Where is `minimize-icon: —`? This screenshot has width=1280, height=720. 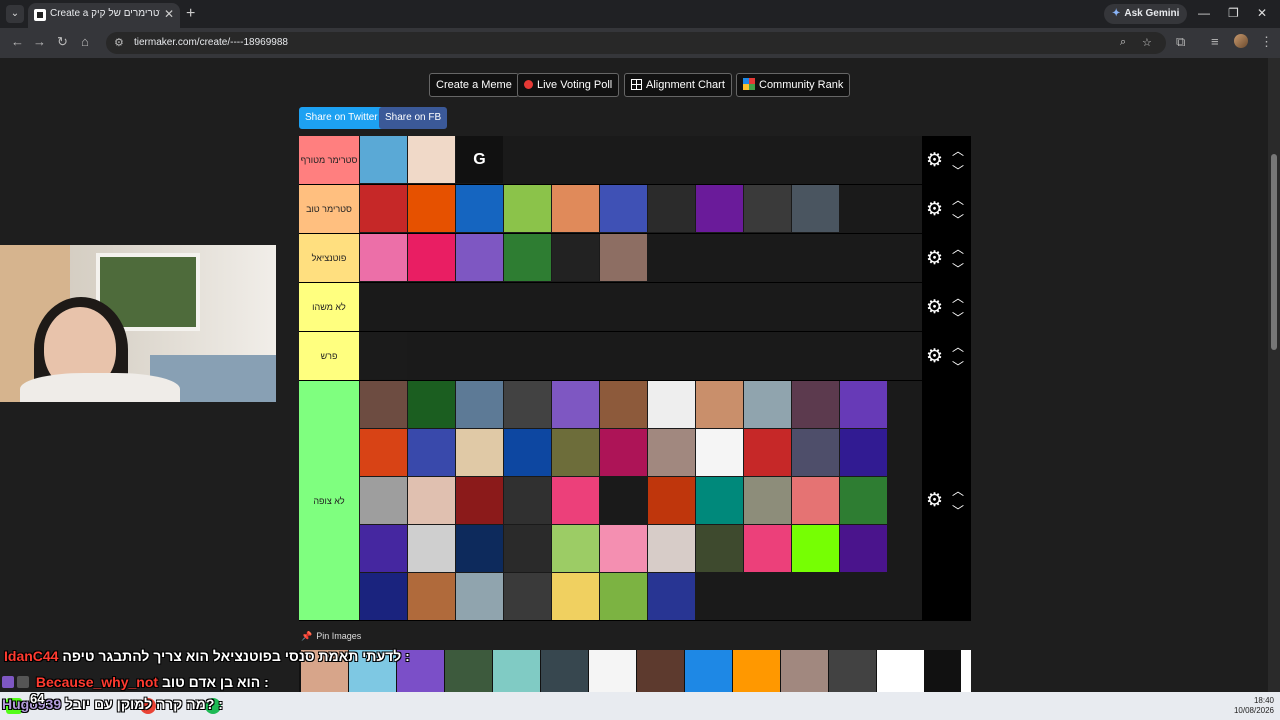
minimize-icon: — is located at coordinates (1204, 13).